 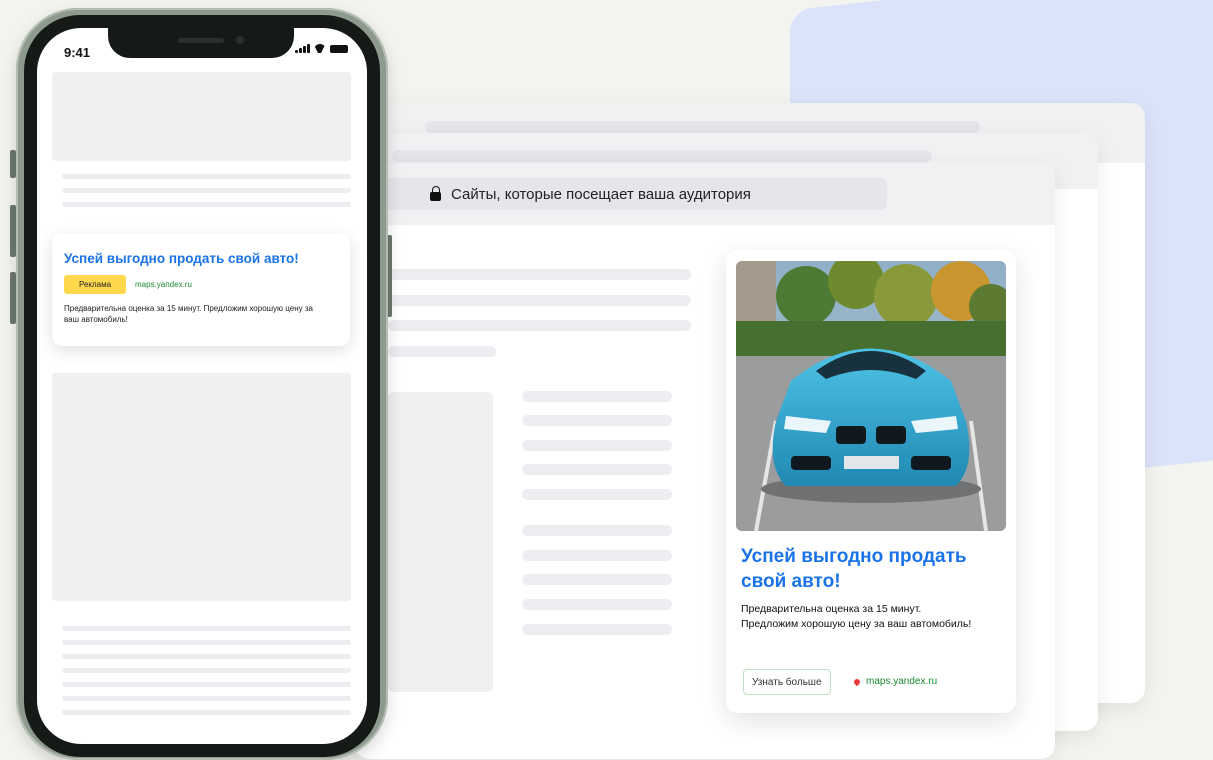 I want to click on car-photo, so click(x=871, y=396).